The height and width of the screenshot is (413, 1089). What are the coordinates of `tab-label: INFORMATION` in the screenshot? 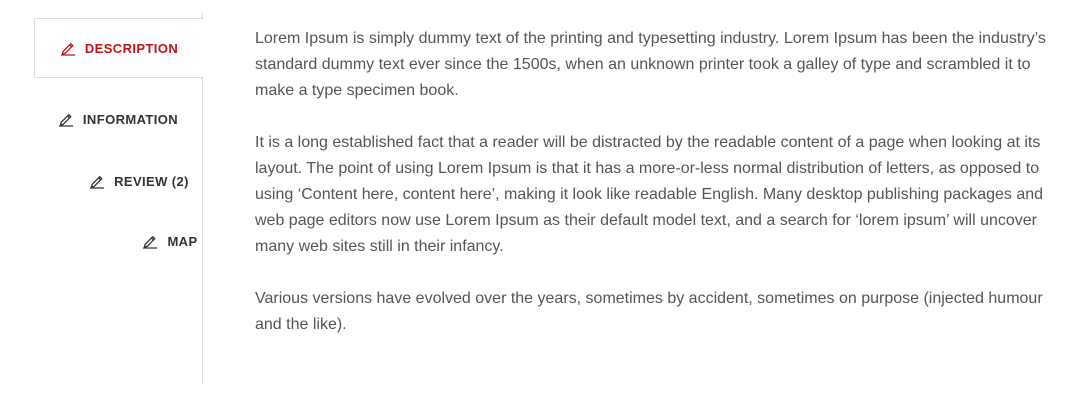 It's located at (130, 119).